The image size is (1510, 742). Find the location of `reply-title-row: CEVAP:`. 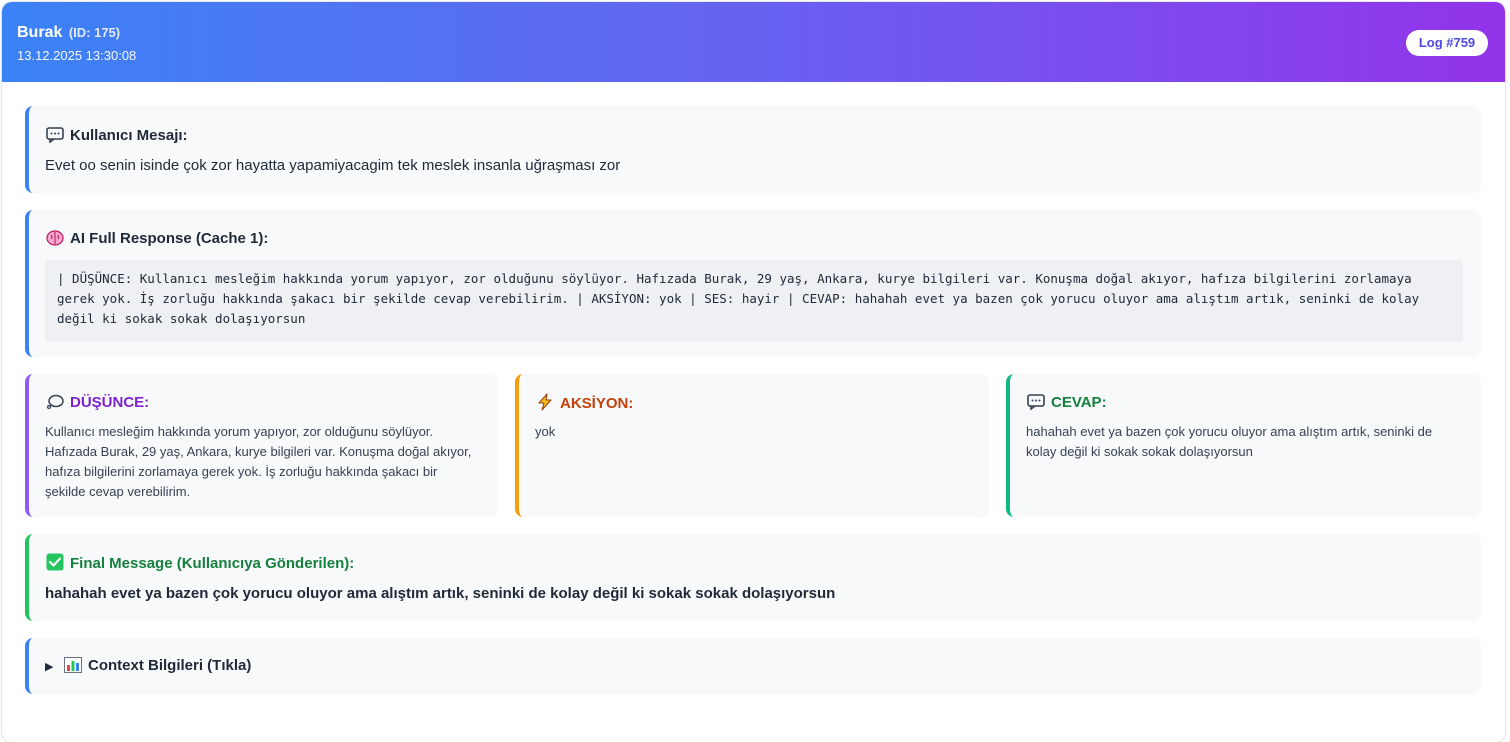

reply-title-row: CEVAP: is located at coordinates (1066, 403).